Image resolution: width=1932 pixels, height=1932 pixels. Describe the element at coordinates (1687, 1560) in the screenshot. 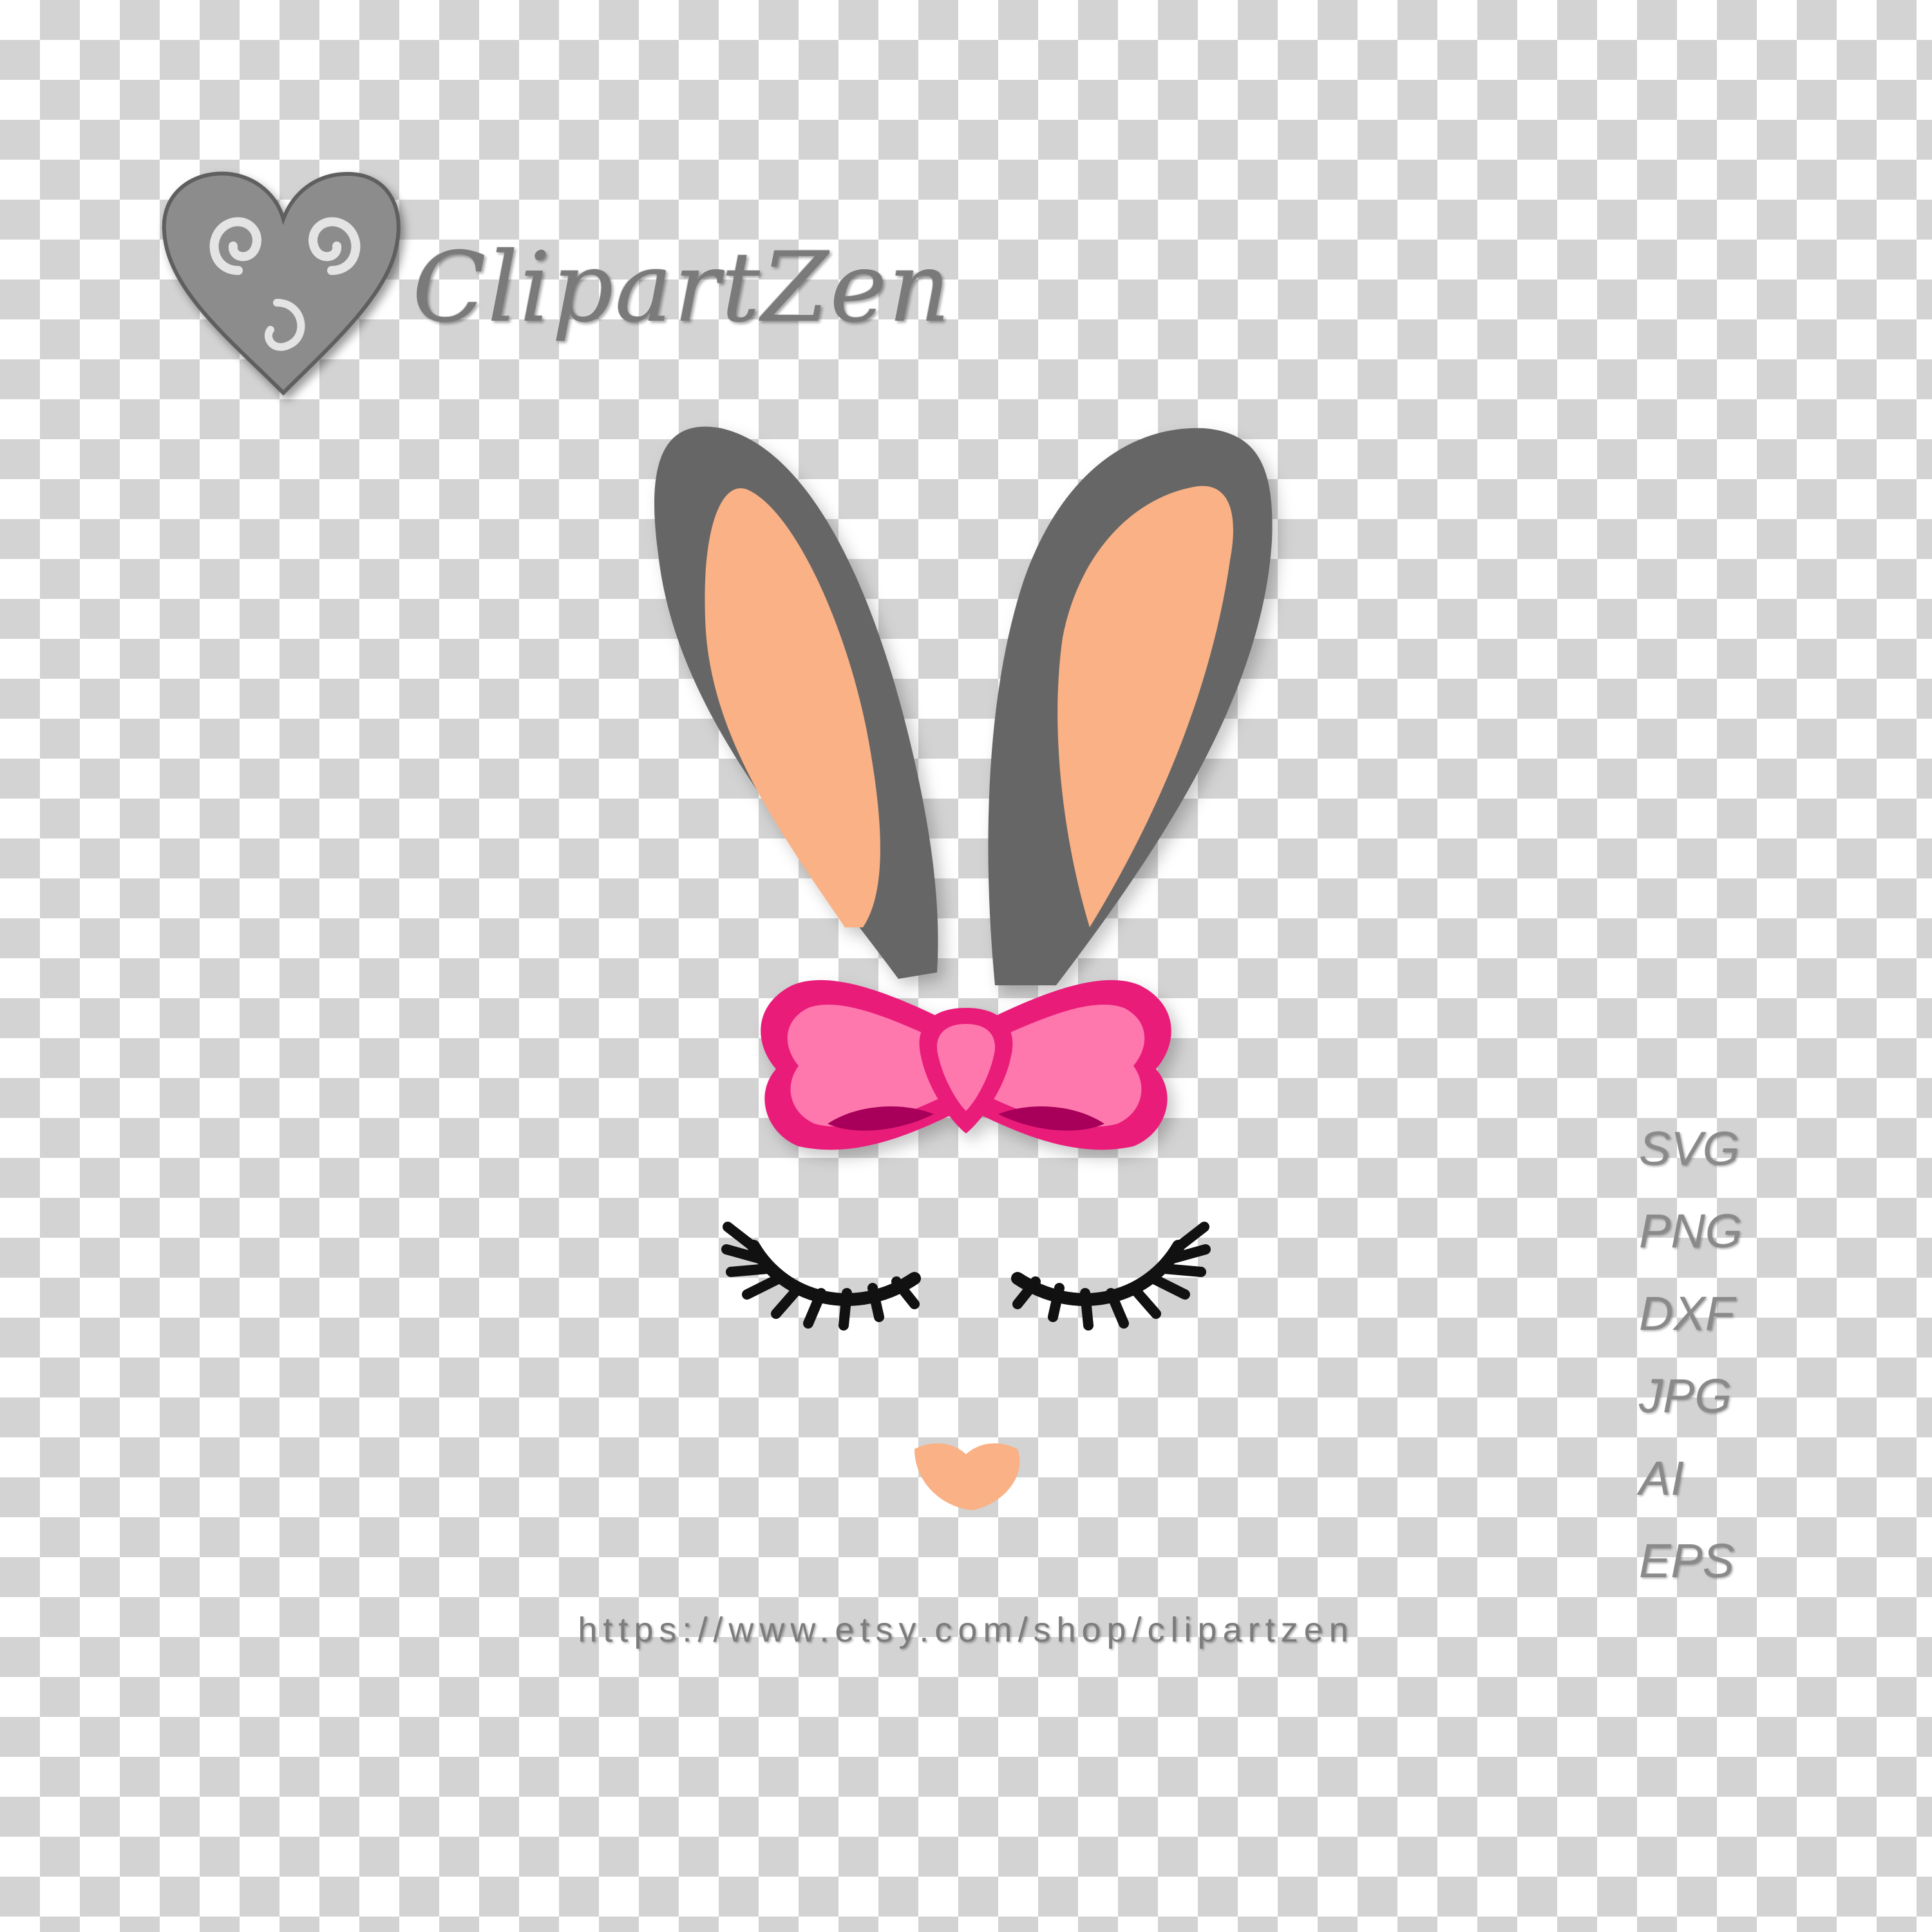

I see `format-label: EPS` at that location.